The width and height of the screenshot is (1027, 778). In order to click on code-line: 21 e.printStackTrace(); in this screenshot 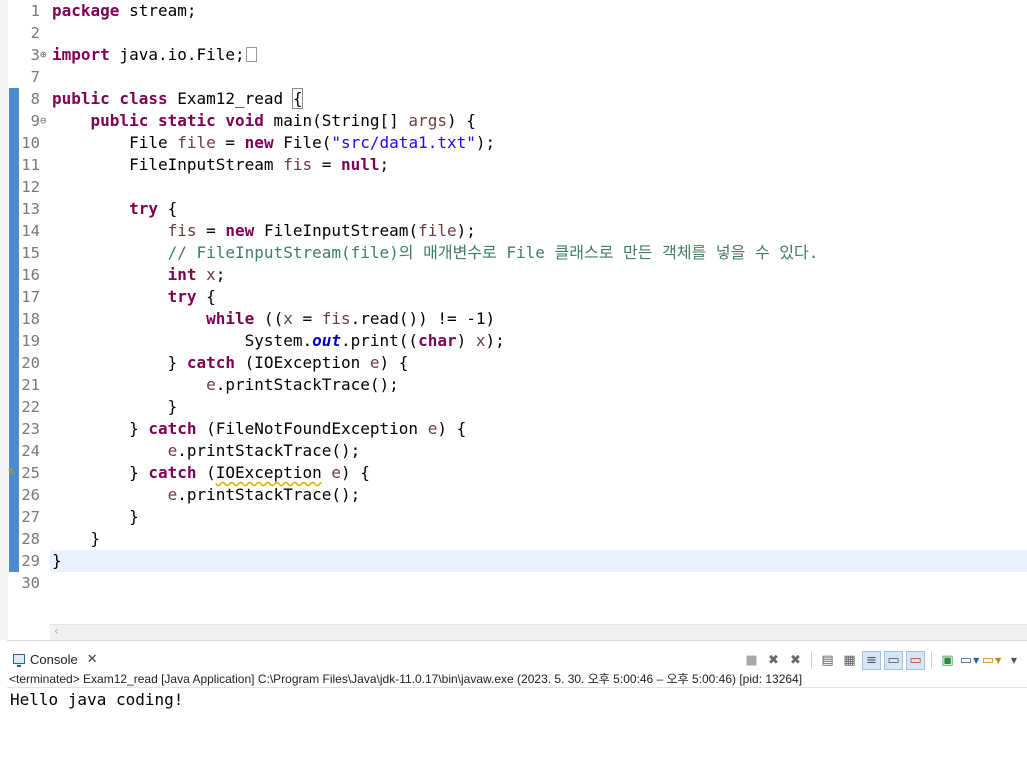, I will do `click(513, 385)`.